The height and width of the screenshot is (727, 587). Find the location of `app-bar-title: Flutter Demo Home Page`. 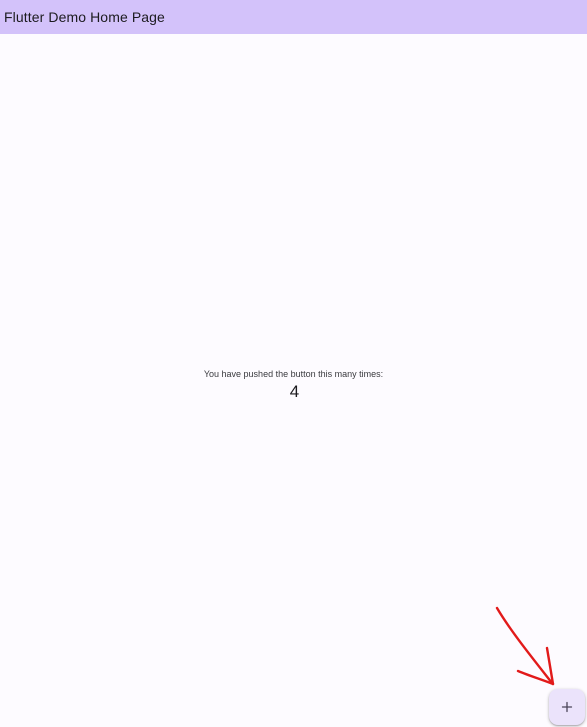

app-bar-title: Flutter Demo Home Page is located at coordinates (84, 17).